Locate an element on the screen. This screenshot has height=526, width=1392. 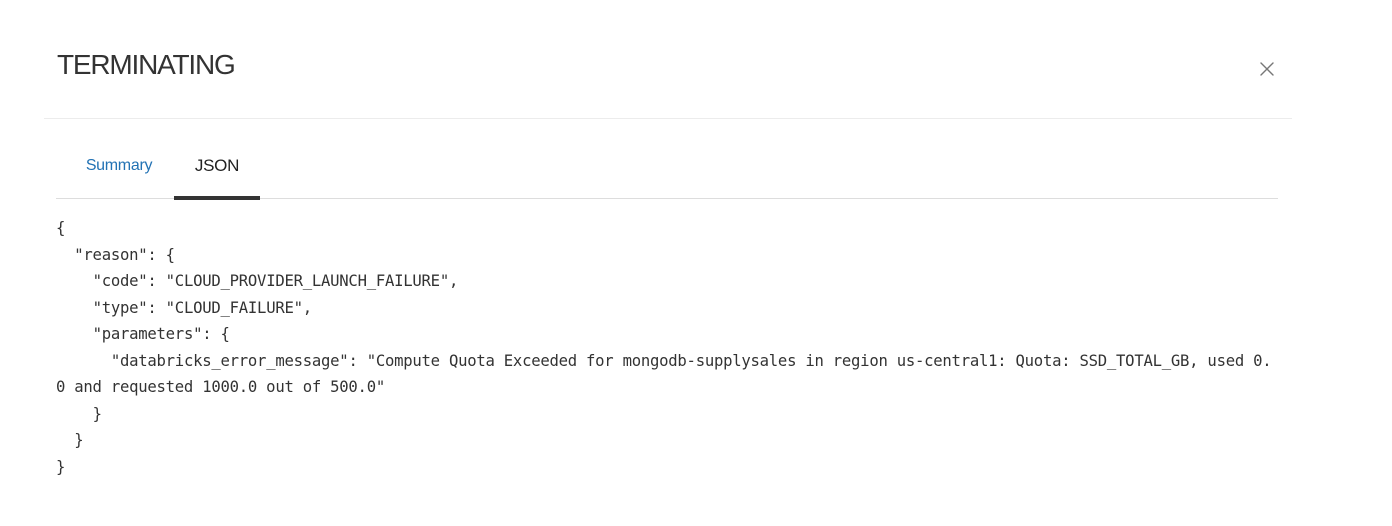
tab-summary: Summary is located at coordinates (119, 170).